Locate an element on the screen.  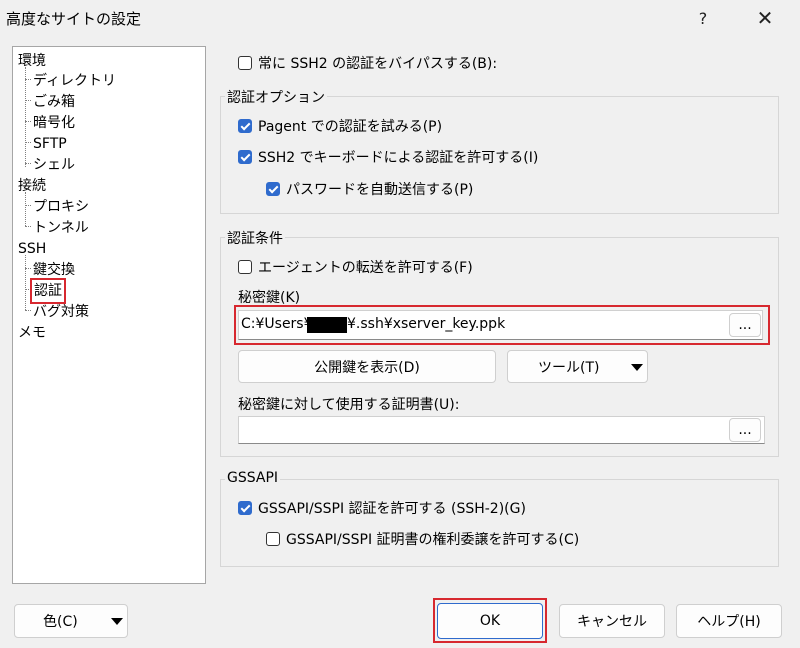
tools-dropdown-button: ツール(T) is located at coordinates (577, 366).